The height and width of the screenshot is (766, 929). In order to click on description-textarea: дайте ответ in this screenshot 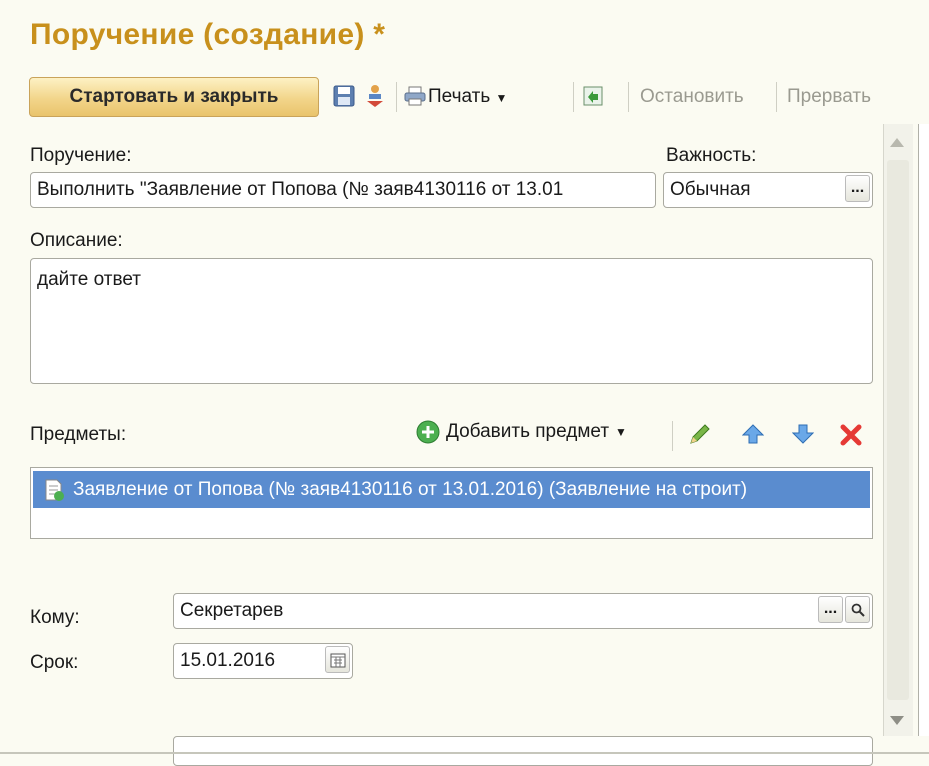, I will do `click(451, 321)`.